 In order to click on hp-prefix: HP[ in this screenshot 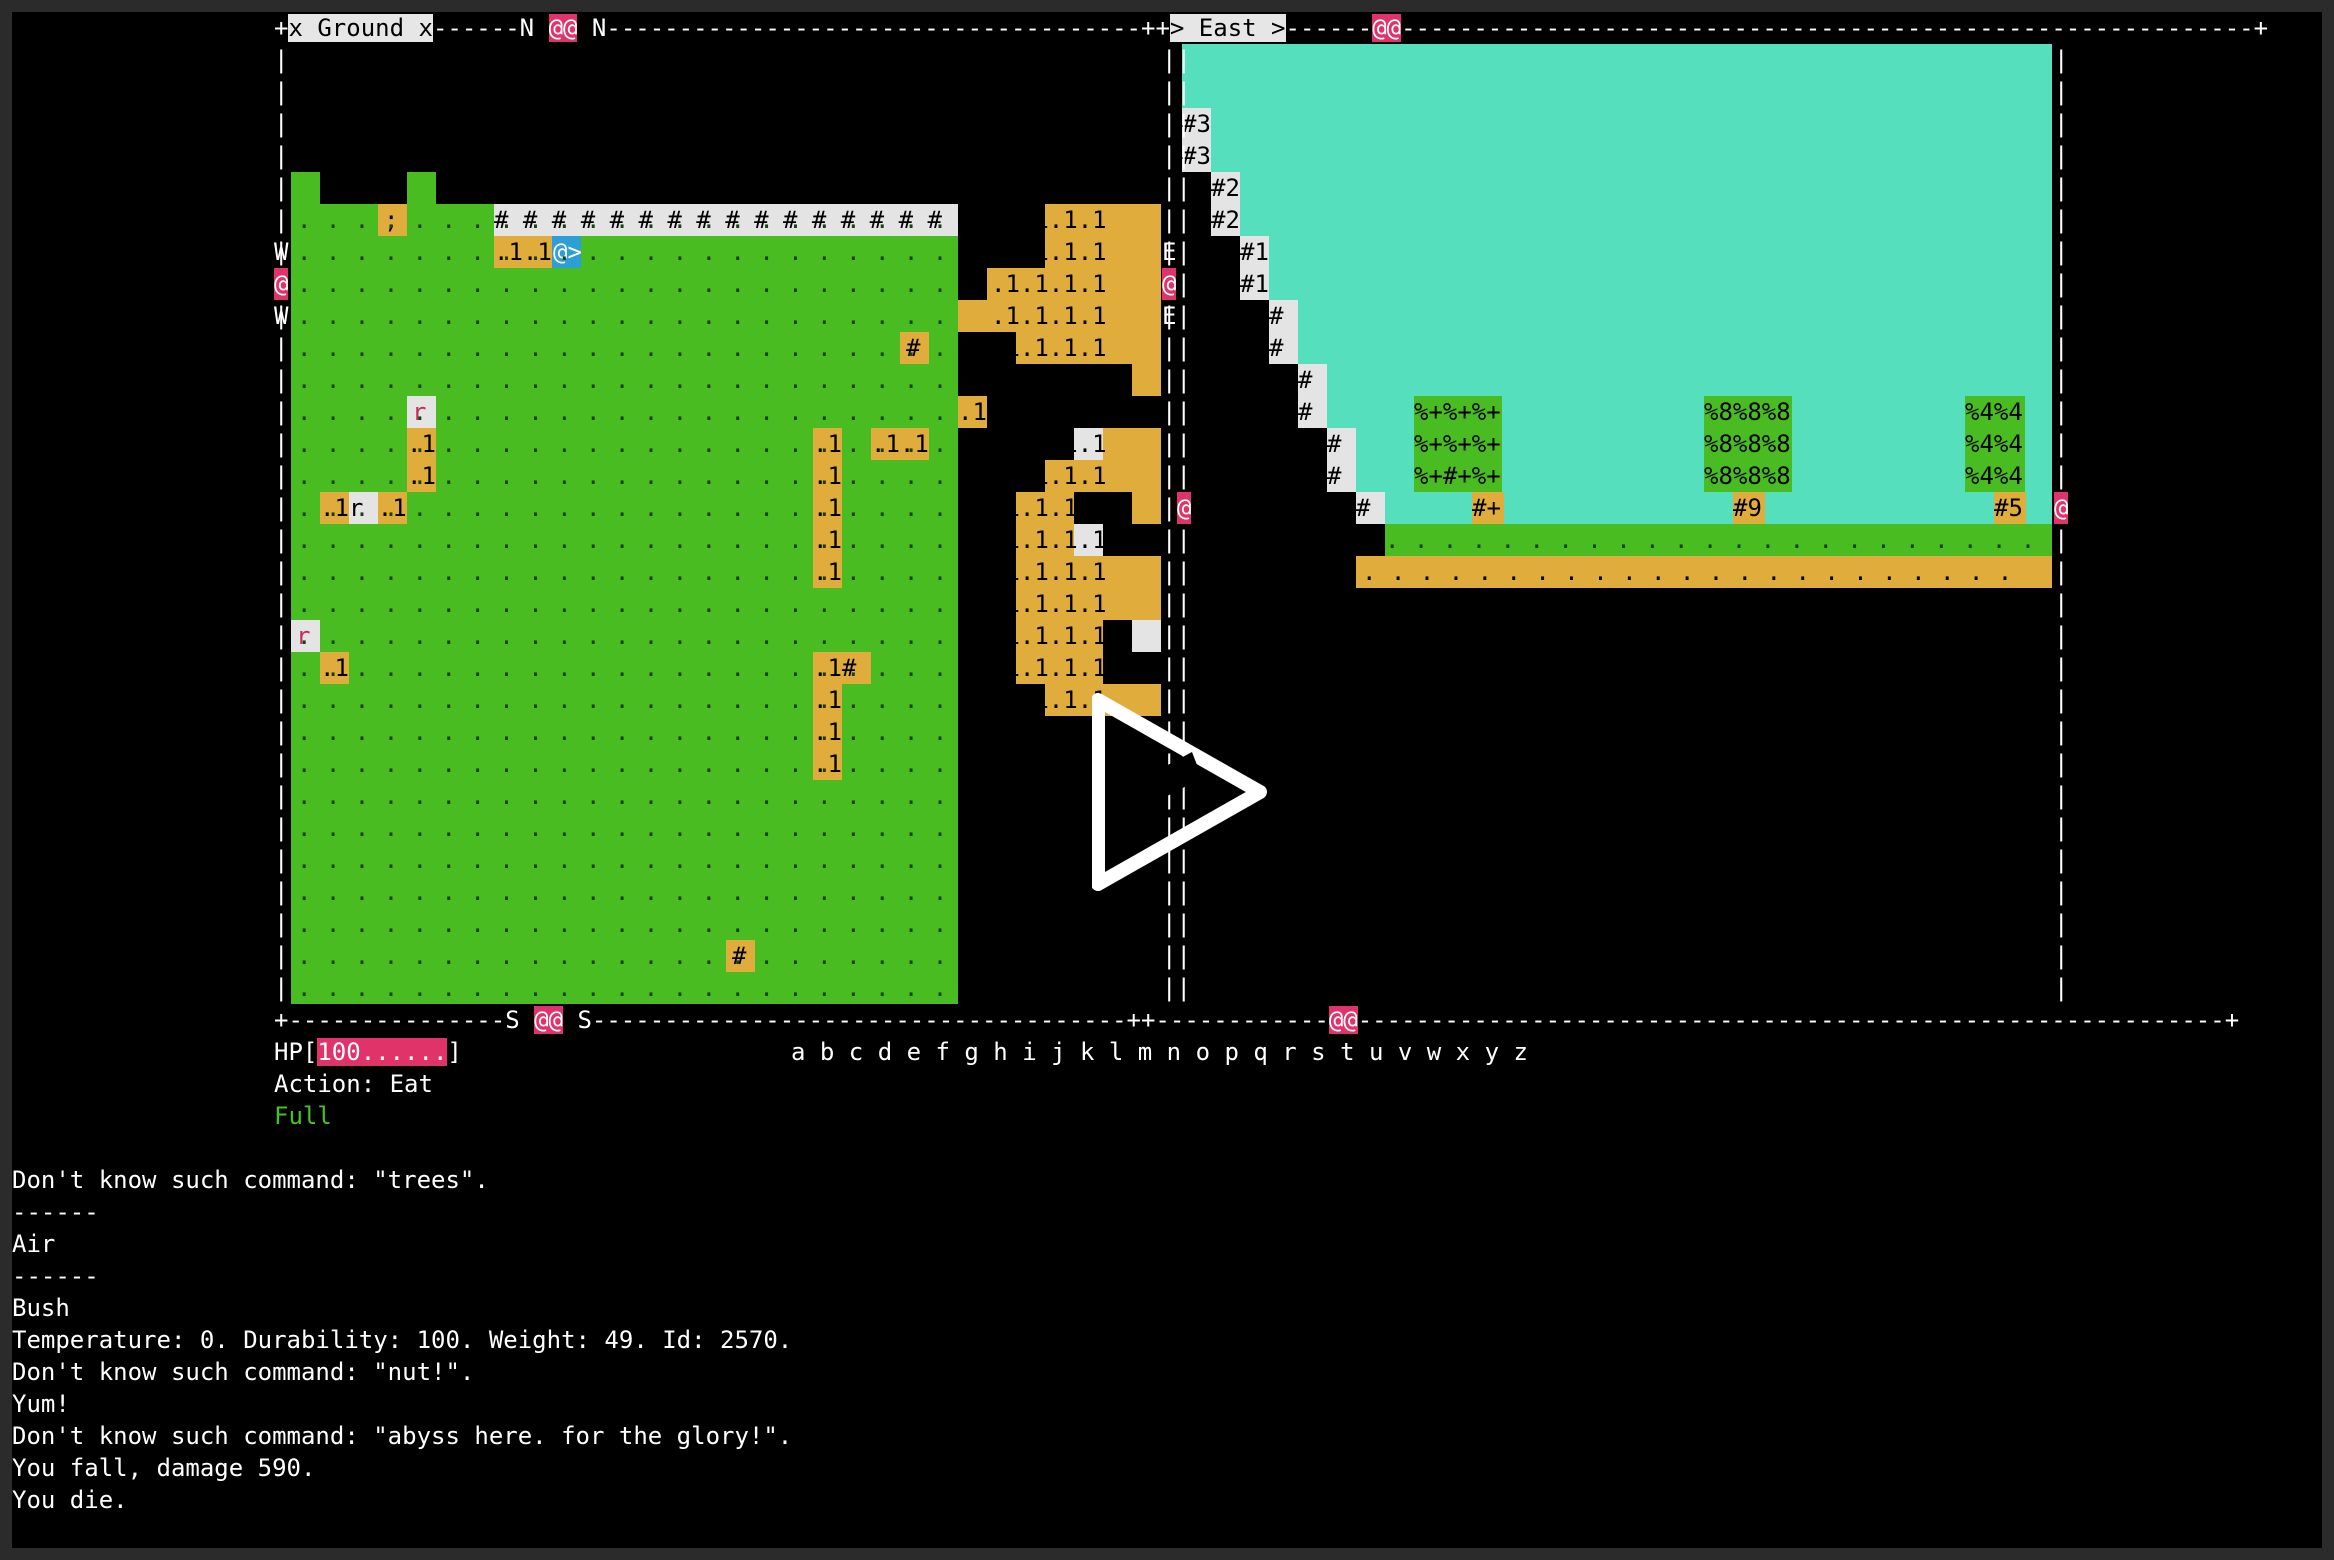, I will do `click(296, 1052)`.